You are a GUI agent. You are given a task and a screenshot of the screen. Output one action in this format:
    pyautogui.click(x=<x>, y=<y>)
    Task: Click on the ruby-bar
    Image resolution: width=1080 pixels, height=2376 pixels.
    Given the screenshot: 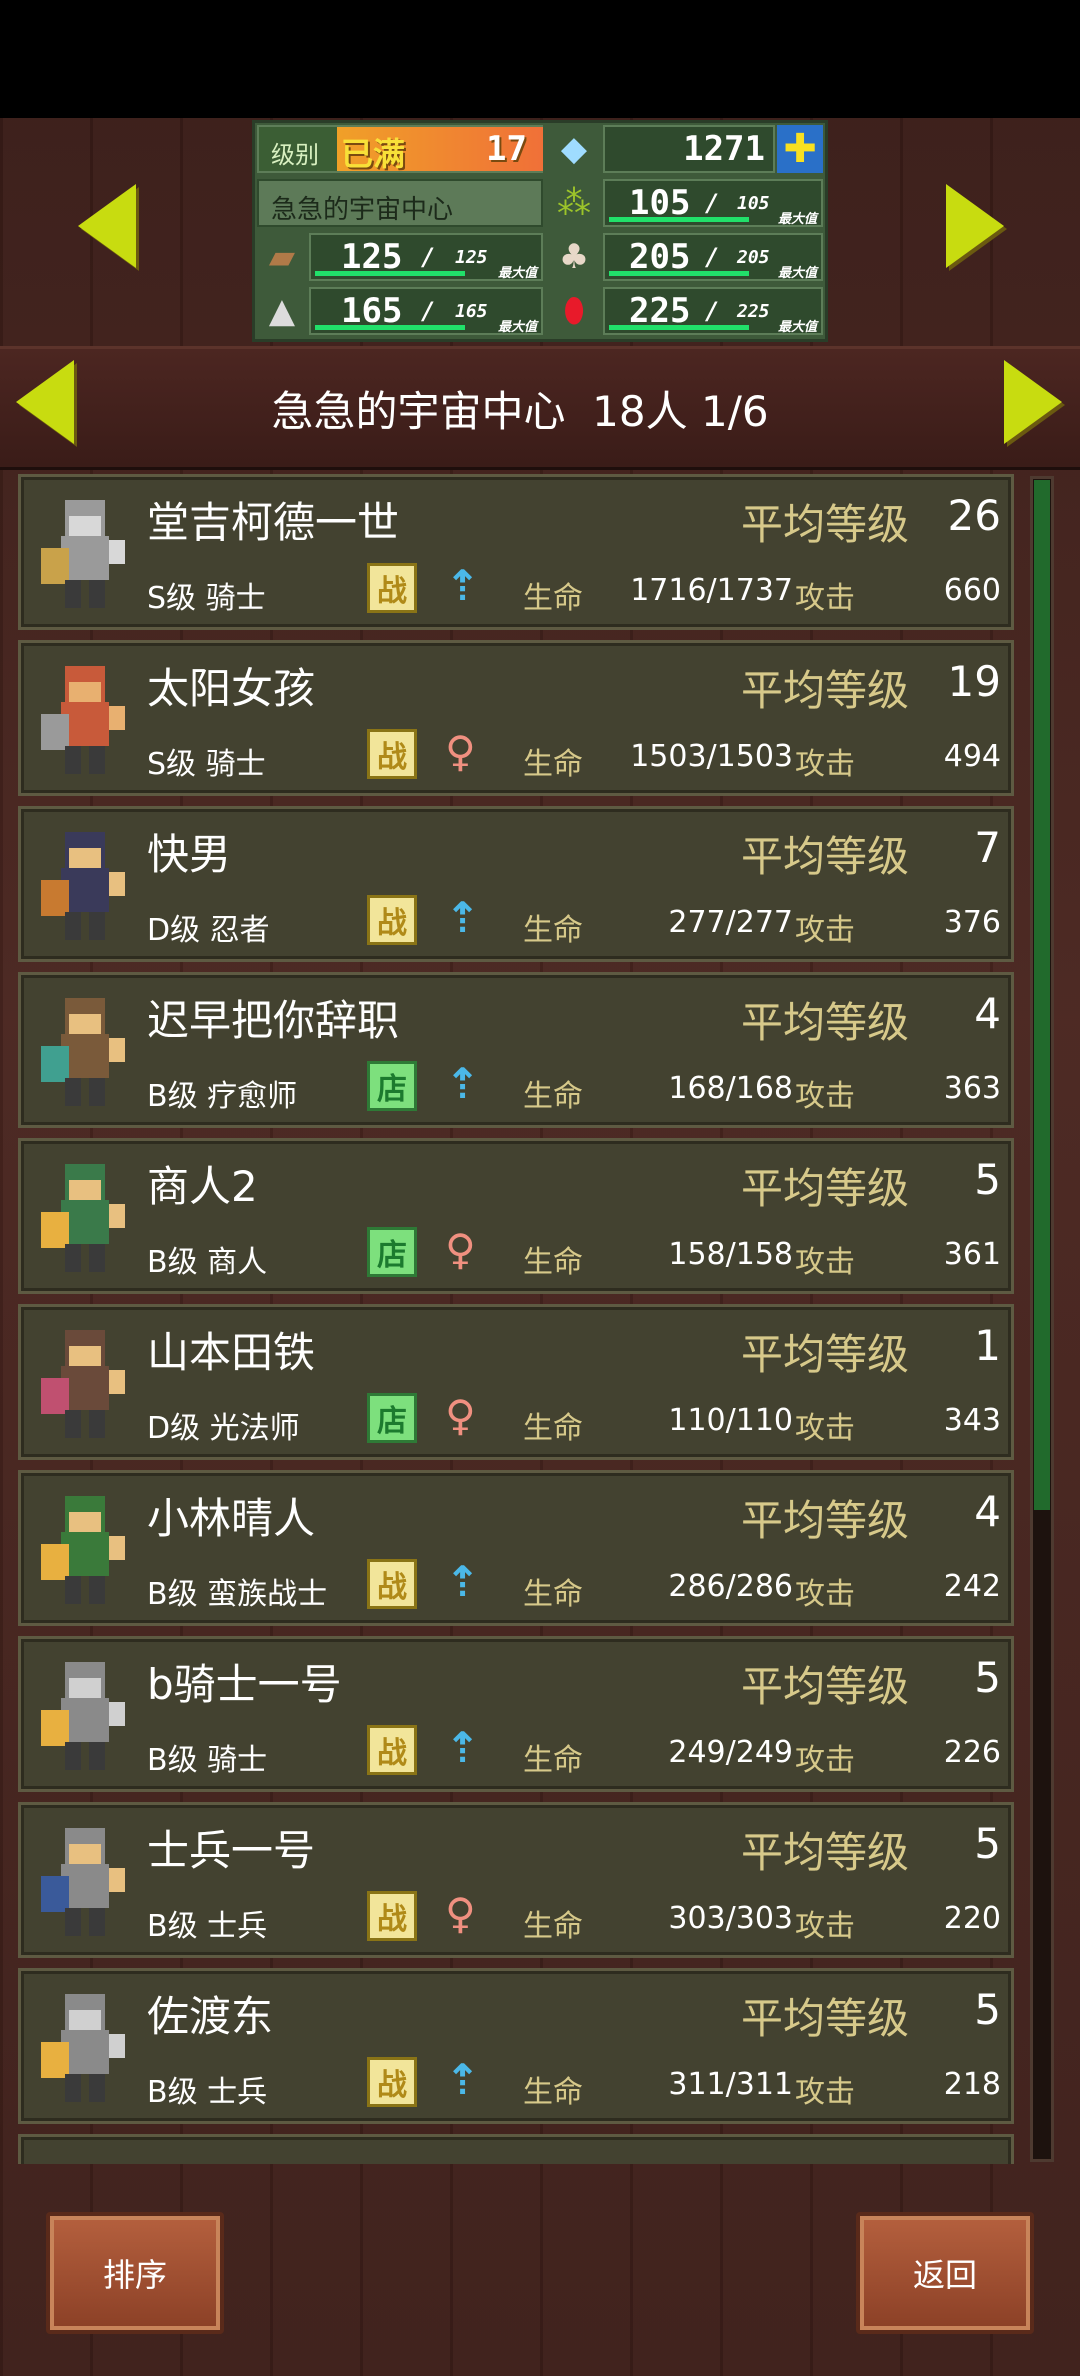 What is the action you would take?
    pyautogui.click(x=679, y=327)
    